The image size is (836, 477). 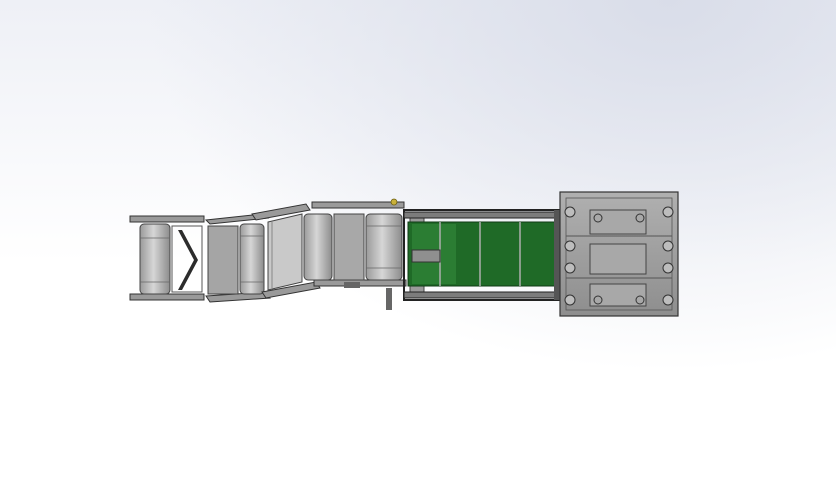 What do you see at coordinates (483, 215) in the screenshot?
I see `green-frame-top-rail` at bounding box center [483, 215].